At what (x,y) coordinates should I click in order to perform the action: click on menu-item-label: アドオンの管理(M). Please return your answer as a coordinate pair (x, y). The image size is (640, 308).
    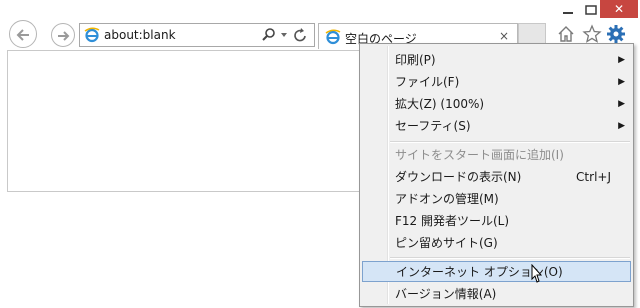
    Looking at the image, I should click on (447, 199).